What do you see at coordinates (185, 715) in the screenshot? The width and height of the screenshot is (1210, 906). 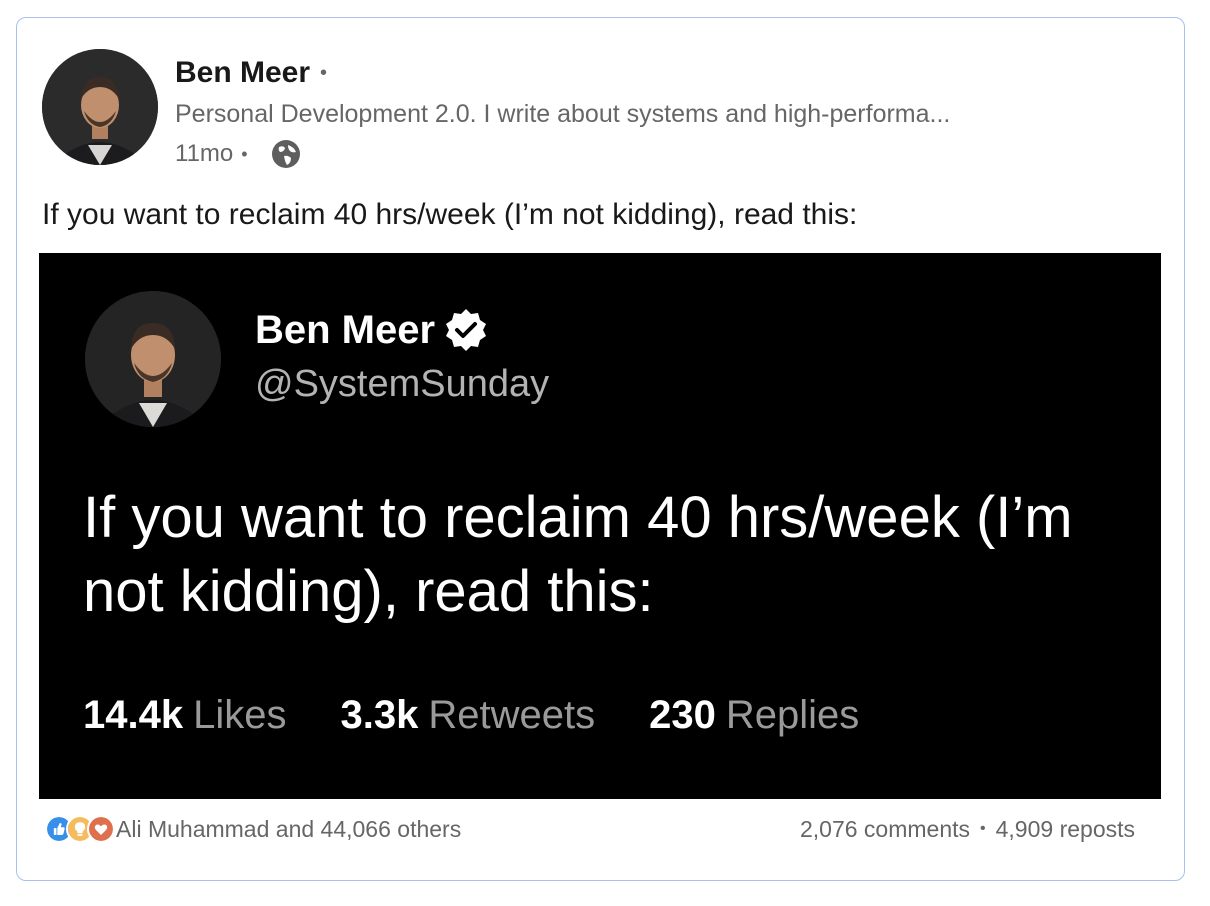 I see `stat-likes: 14.4k Likes` at bounding box center [185, 715].